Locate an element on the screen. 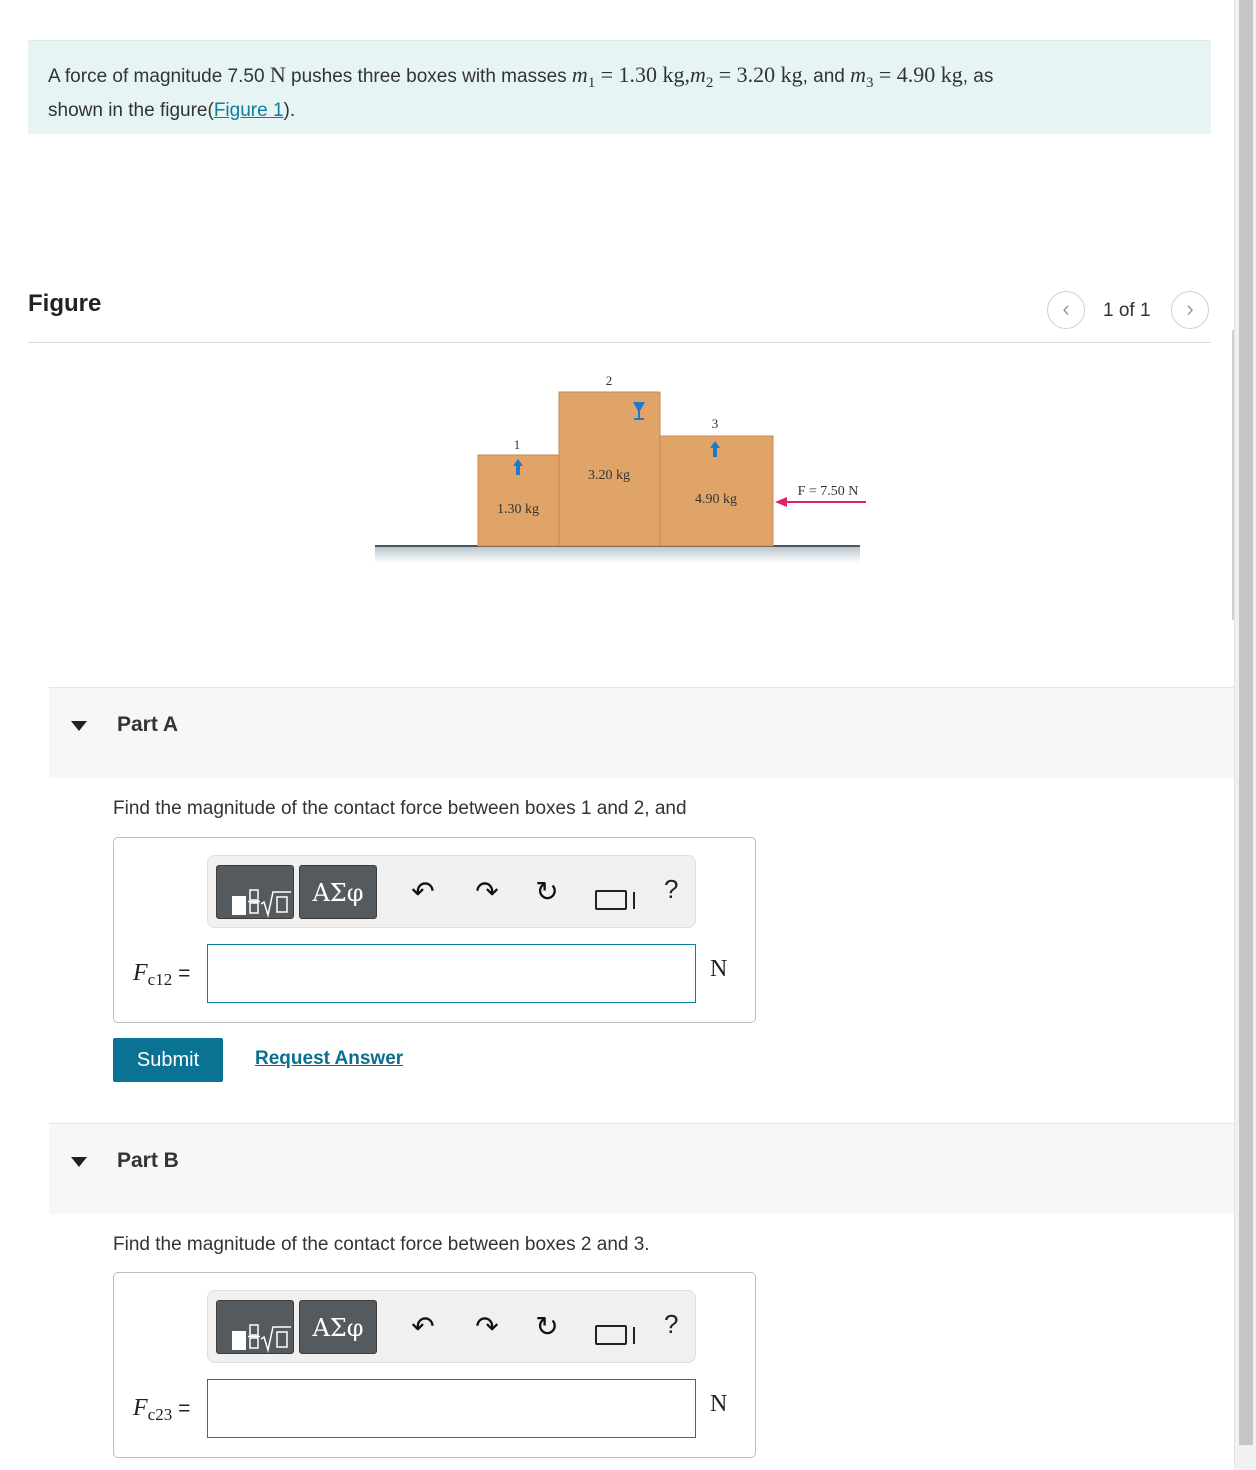 This screenshot has height=1470, width=1256. floor-shadow is located at coordinates (617, 555).